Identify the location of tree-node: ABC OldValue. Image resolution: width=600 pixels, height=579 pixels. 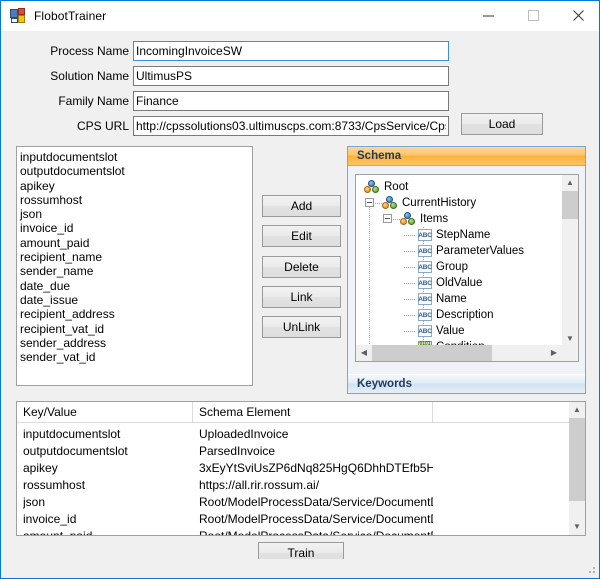
(450, 283).